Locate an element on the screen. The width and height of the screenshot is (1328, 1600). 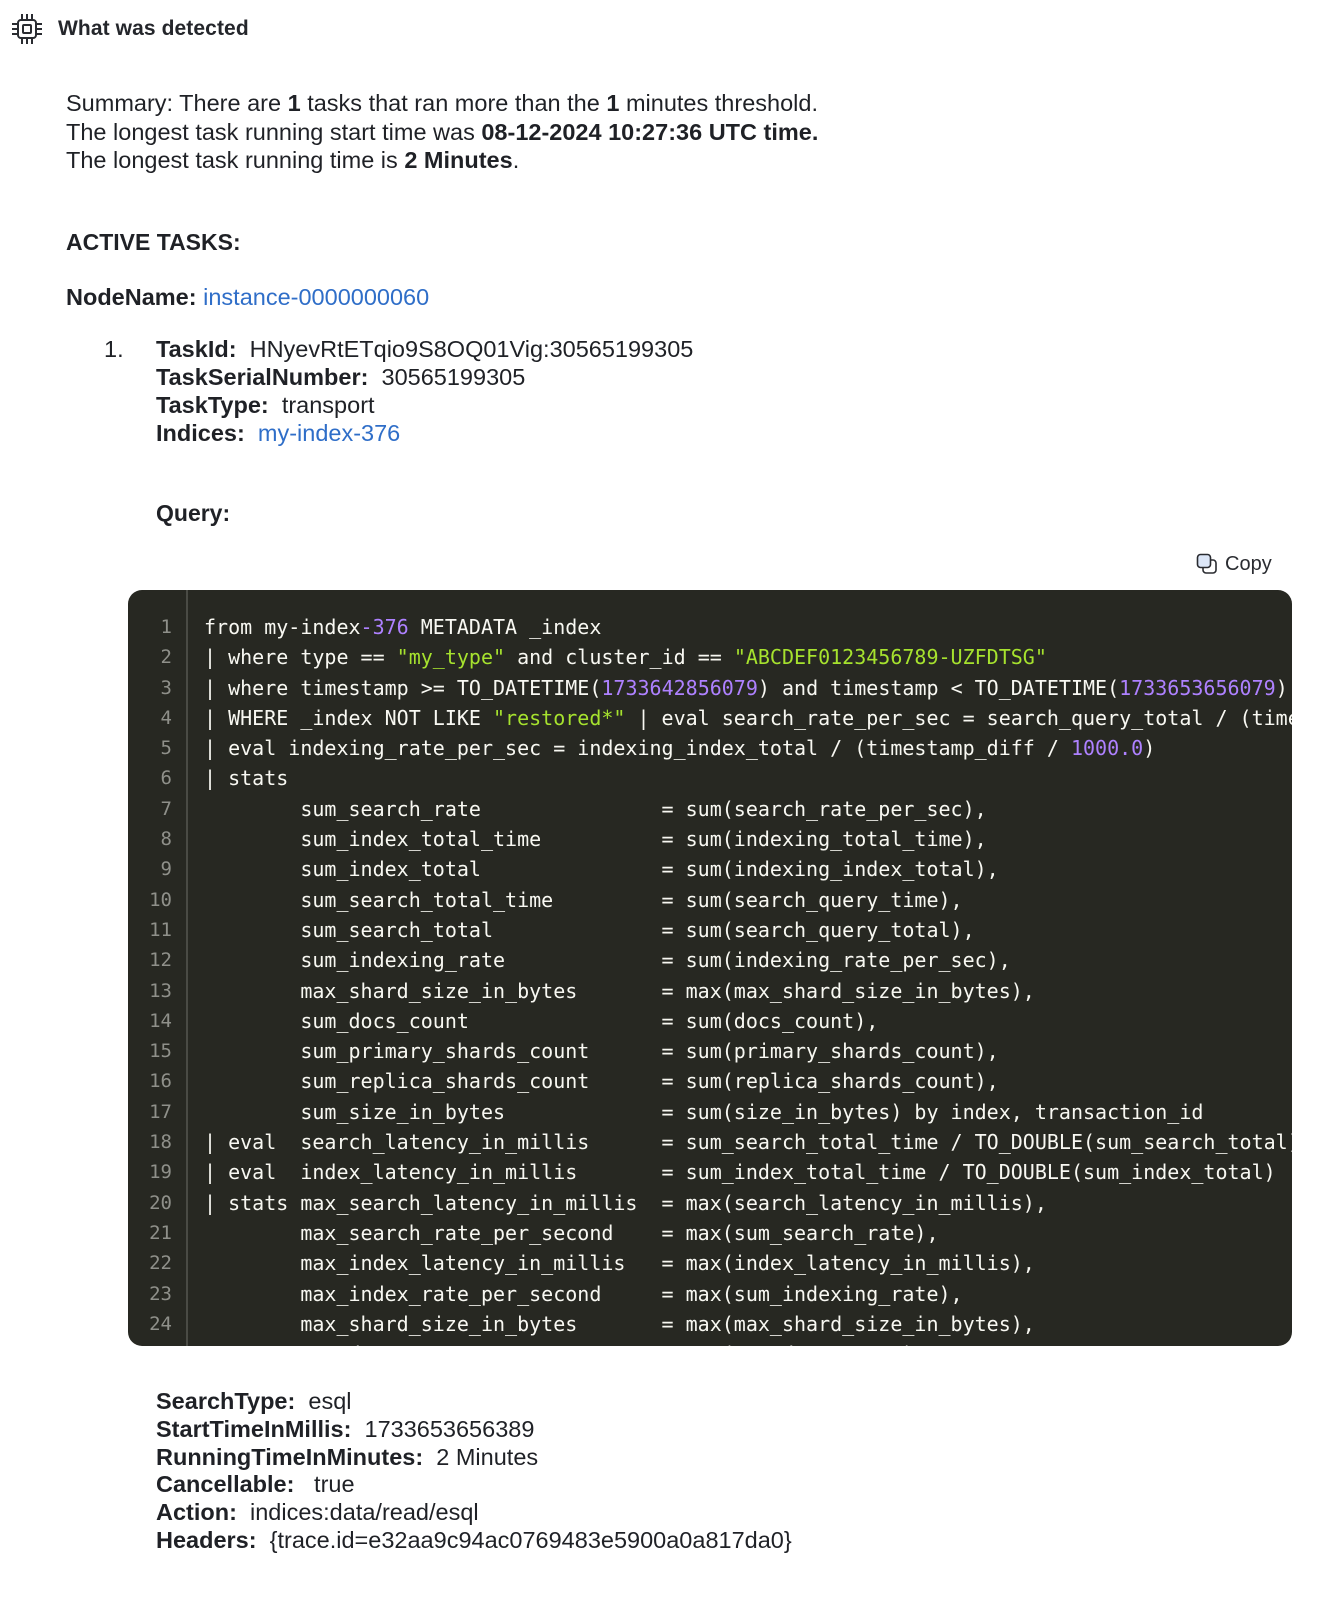
line-number: 2 is located at coordinates (166, 657).